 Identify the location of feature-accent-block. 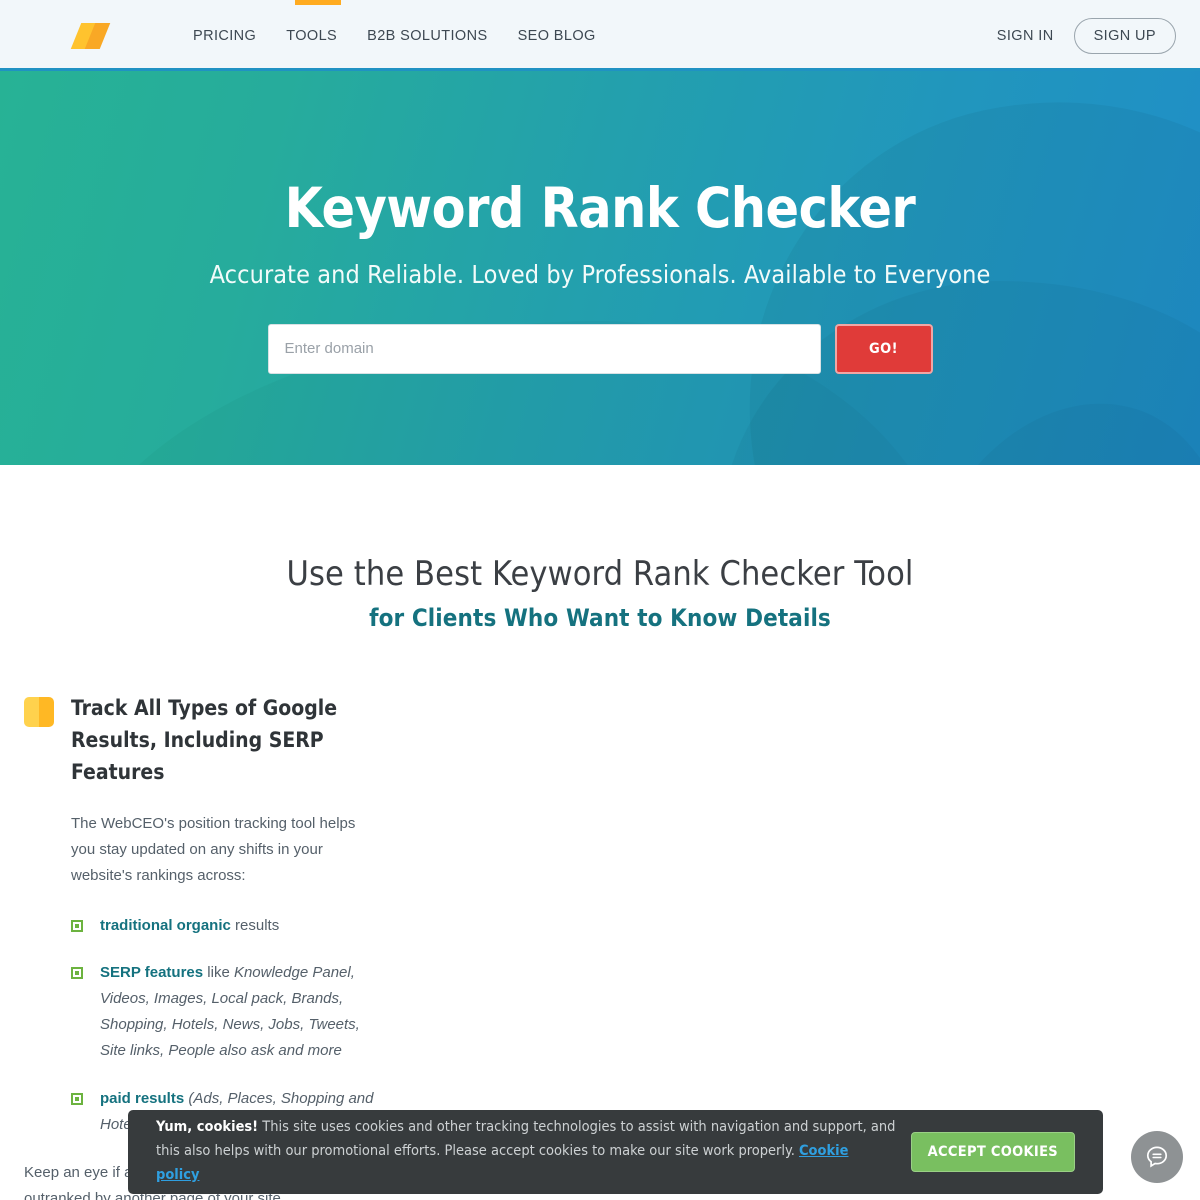
(39, 712).